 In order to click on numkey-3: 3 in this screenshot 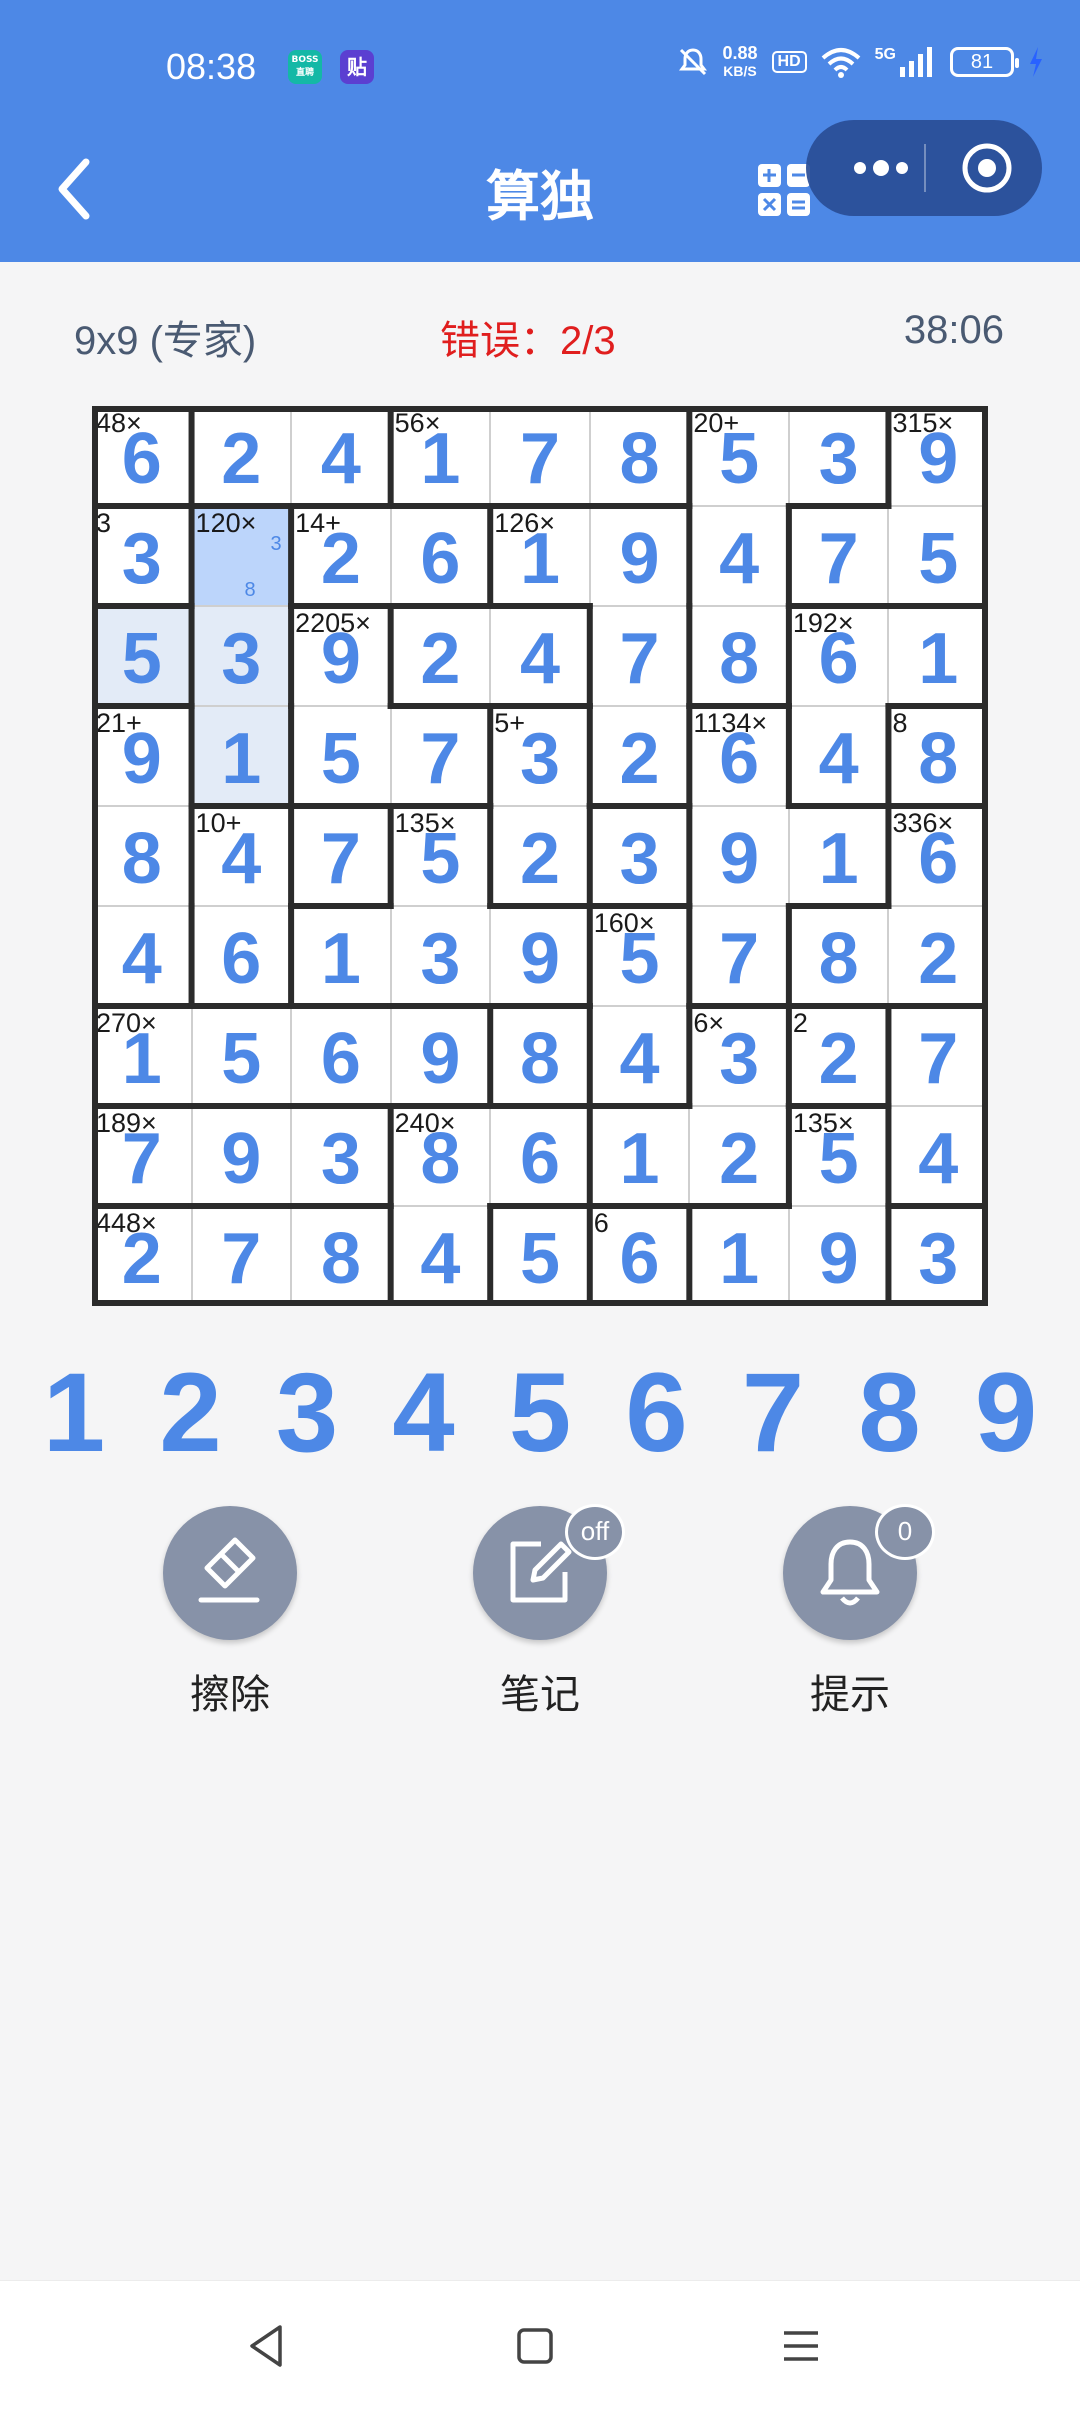, I will do `click(307, 1413)`.